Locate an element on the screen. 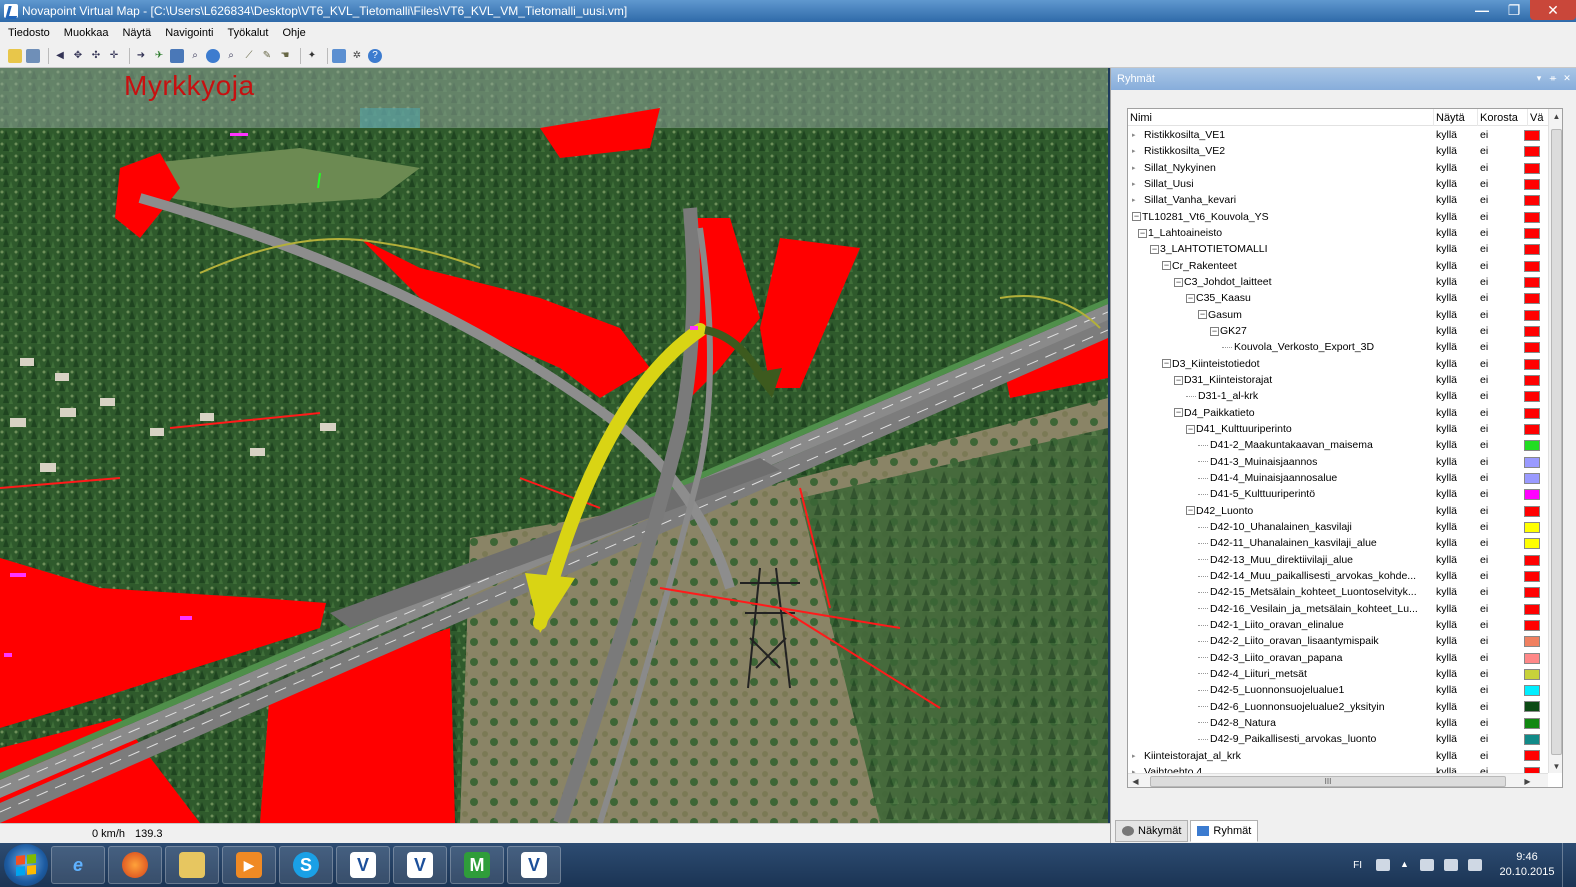 The width and height of the screenshot is (1576, 887). tree-row: D42-13_Muu_direktiivilaji_alue kyllä ei is located at coordinates (1338, 560).